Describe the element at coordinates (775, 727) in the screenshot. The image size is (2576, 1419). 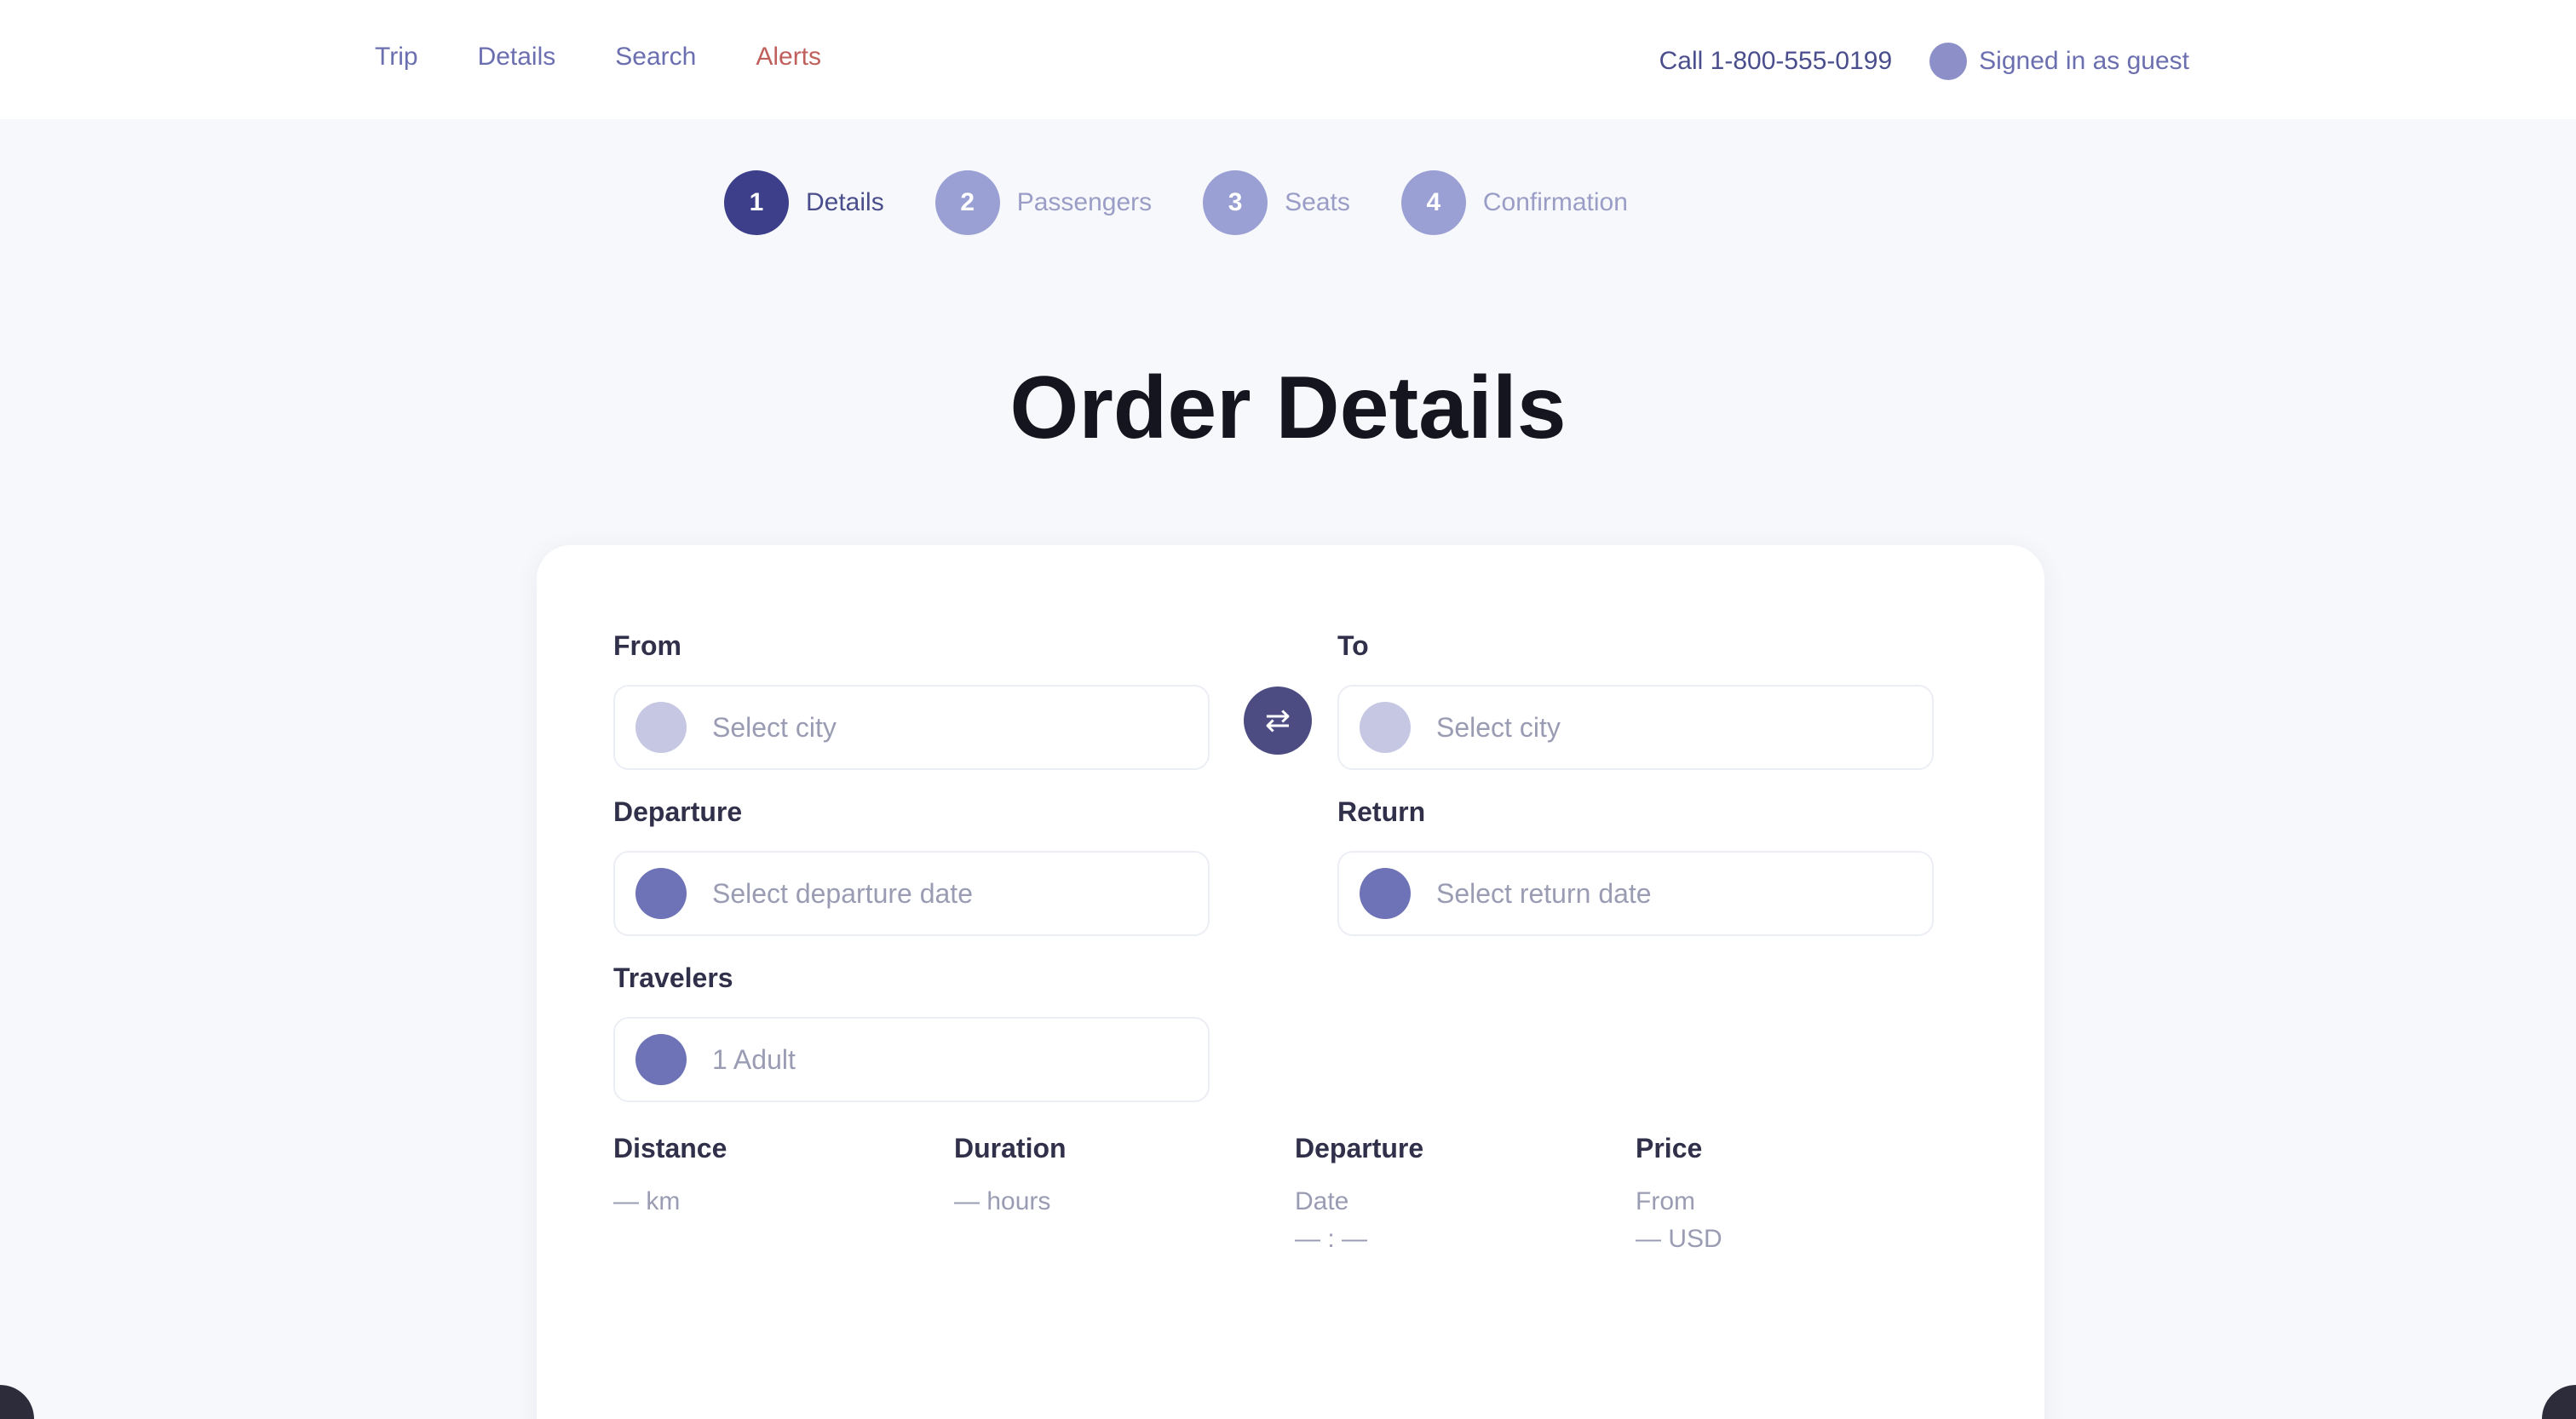
I see `from-value: Select city` at that location.